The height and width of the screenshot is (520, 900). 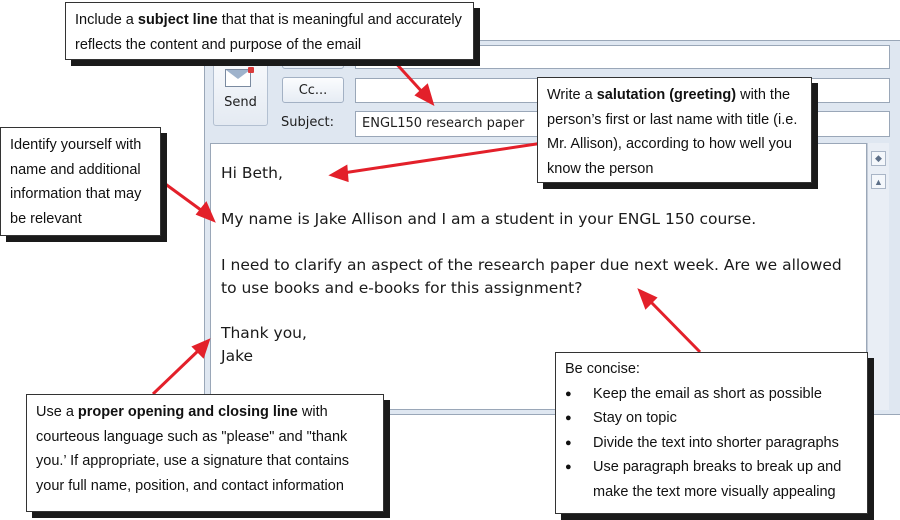 I want to click on email-greeting: Hi Beth,, so click(x=252, y=173).